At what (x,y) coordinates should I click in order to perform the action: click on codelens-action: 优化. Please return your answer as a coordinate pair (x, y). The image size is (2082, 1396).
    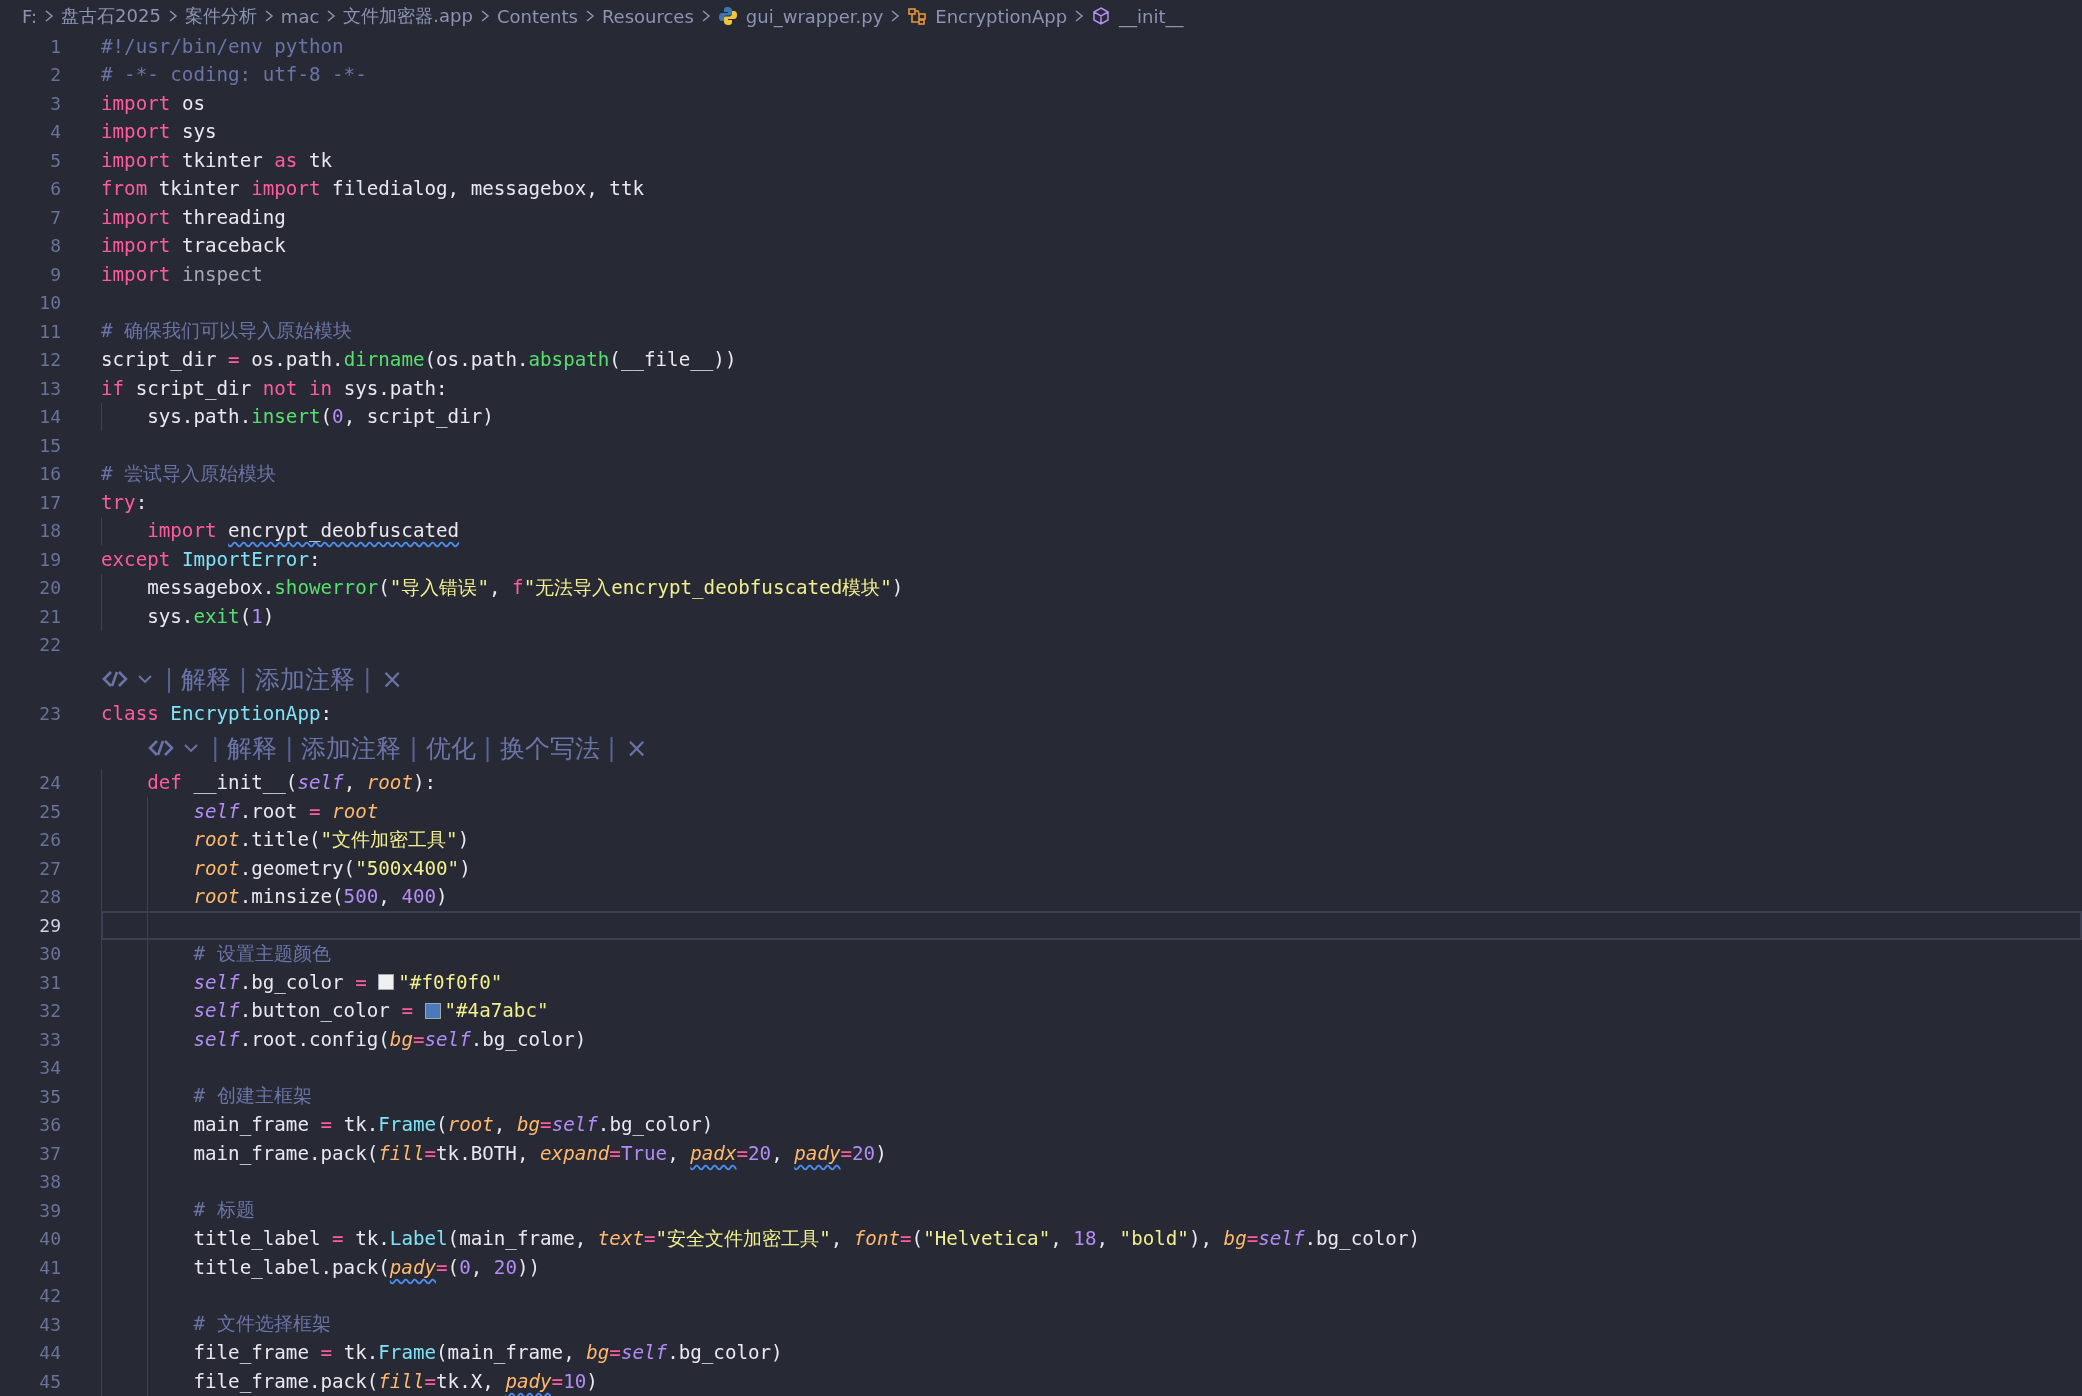
    Looking at the image, I should click on (450, 748).